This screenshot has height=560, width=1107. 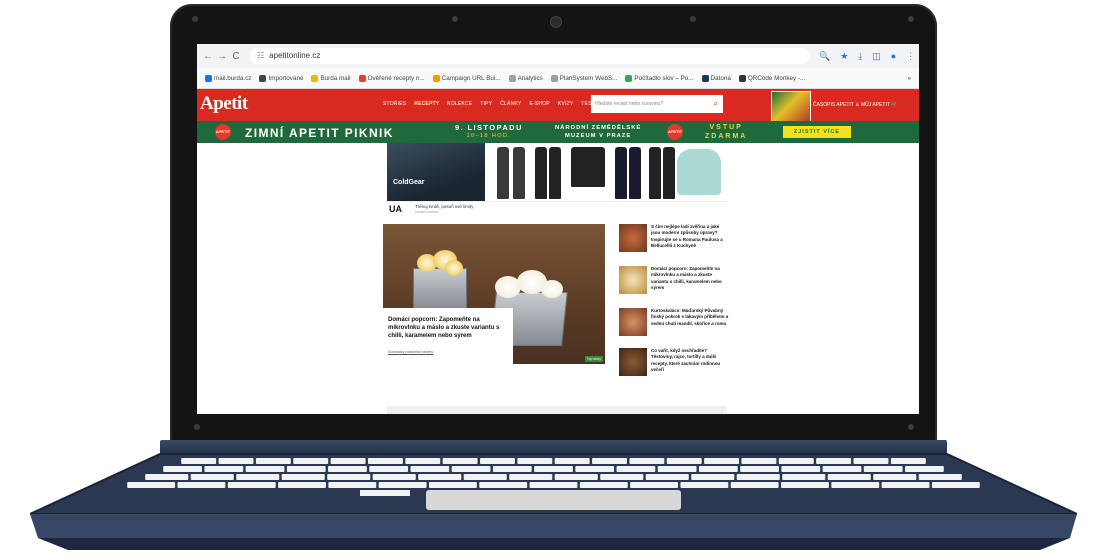 What do you see at coordinates (486, 104) in the screenshot?
I see `nav-item-tipy: TIPY` at bounding box center [486, 104].